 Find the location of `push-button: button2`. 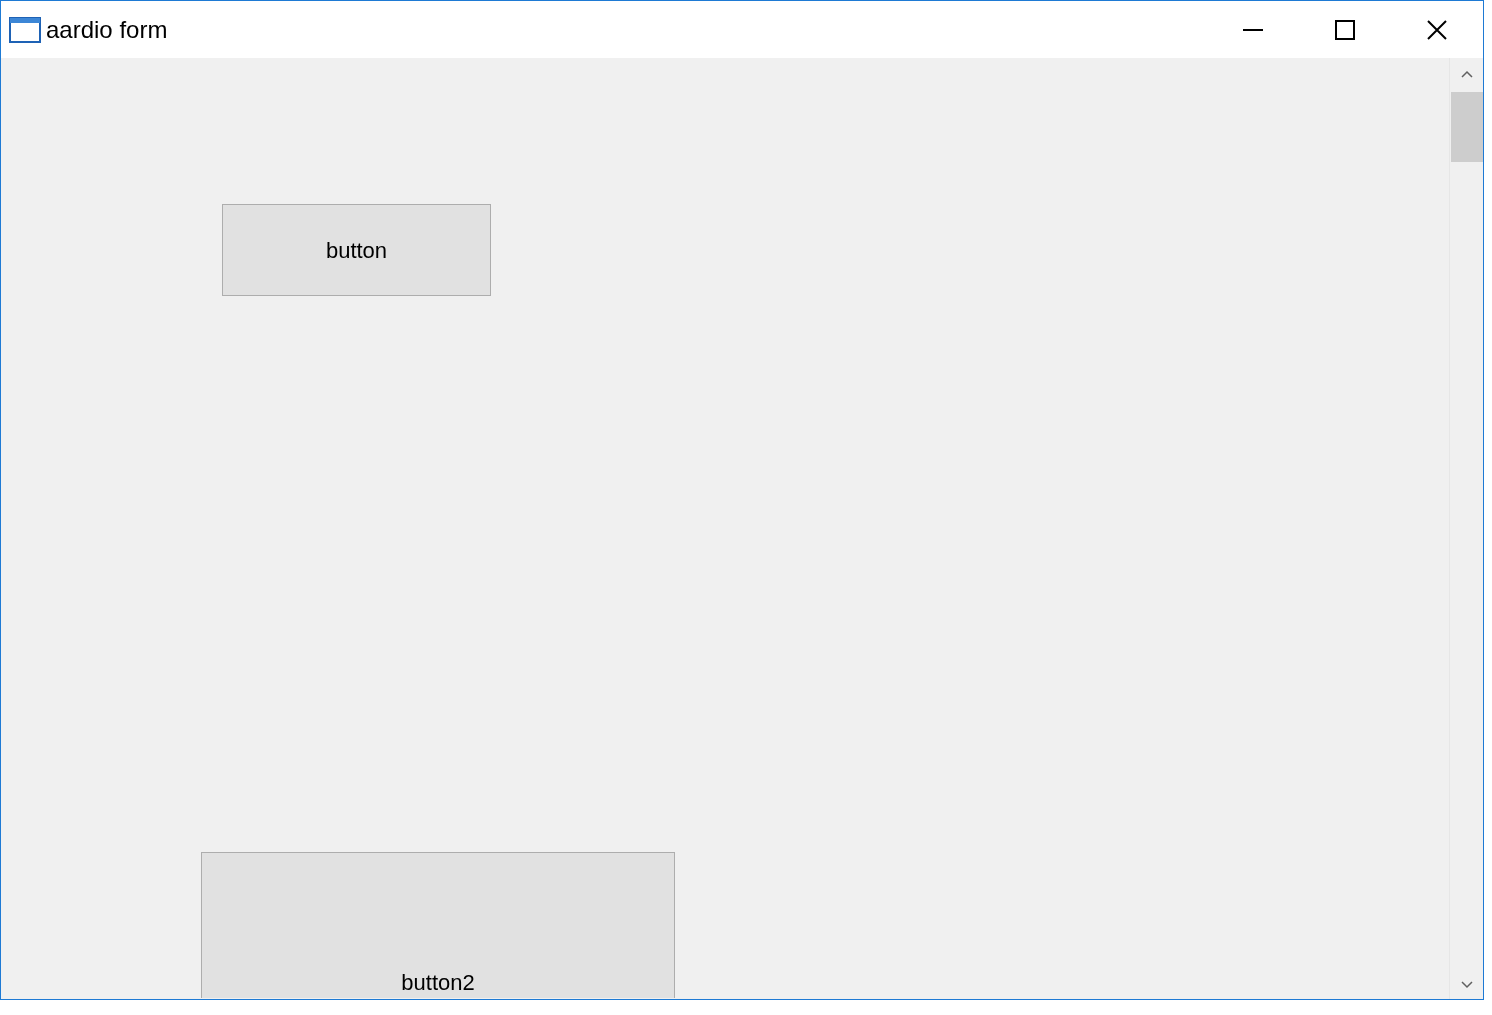

push-button: button2 is located at coordinates (438, 925).